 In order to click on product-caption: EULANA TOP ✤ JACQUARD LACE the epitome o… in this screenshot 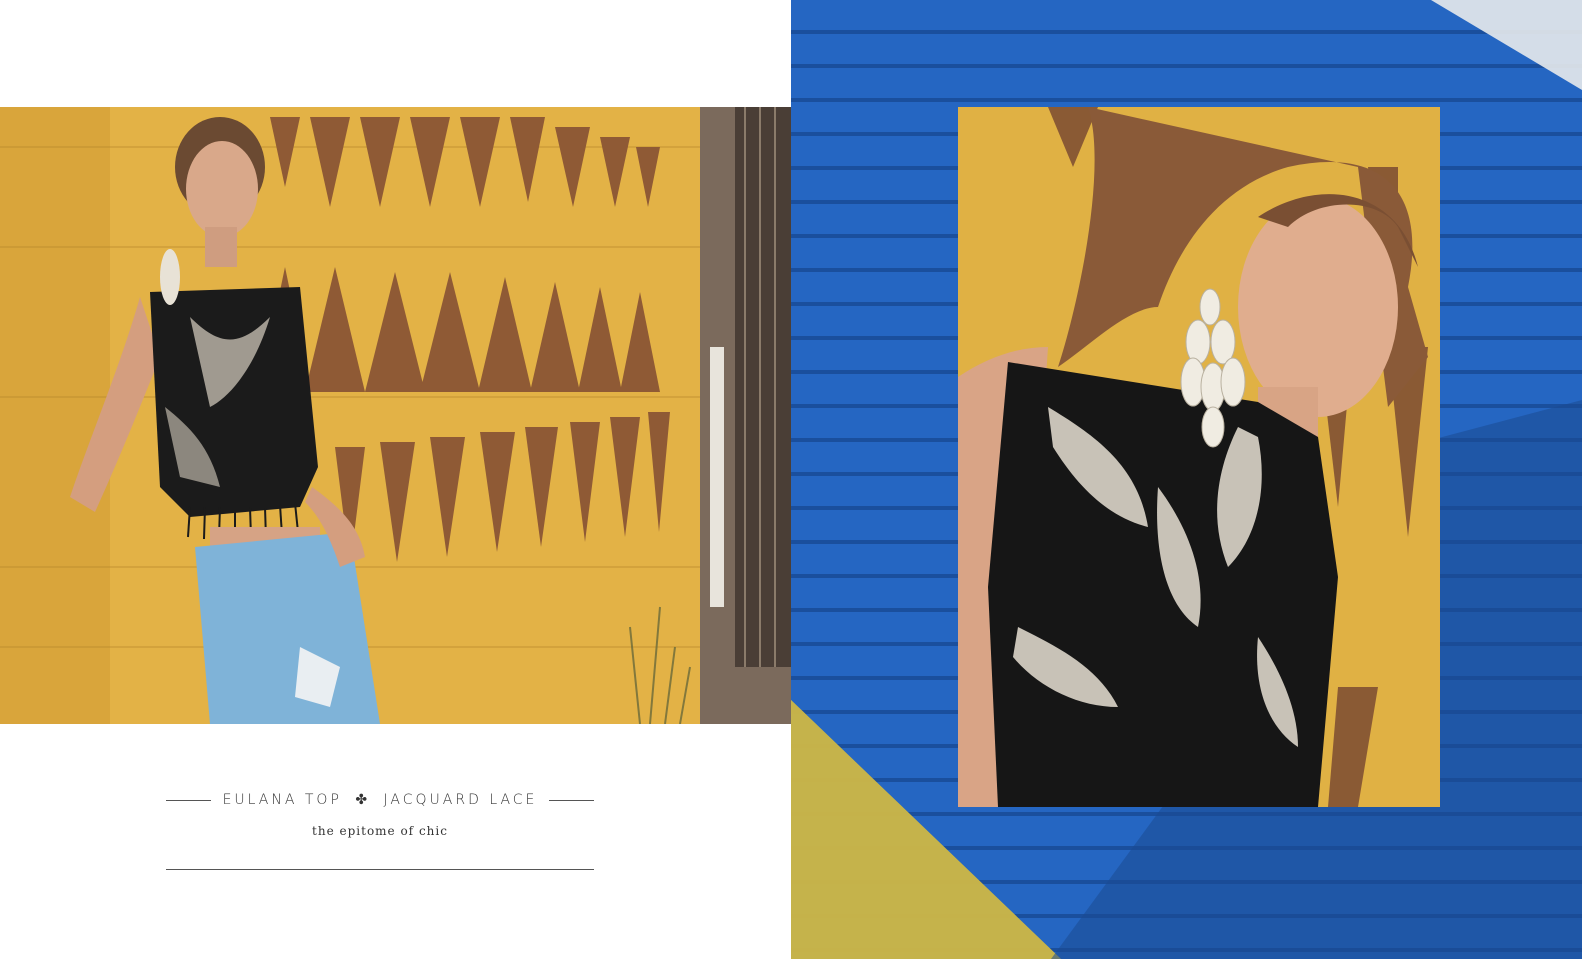, I will do `click(380, 813)`.